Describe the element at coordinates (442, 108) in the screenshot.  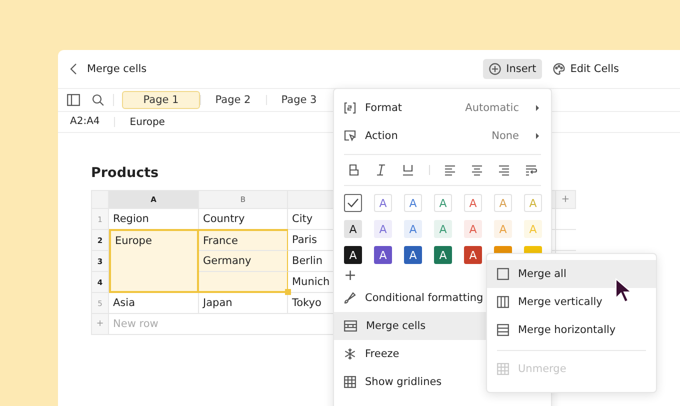
I see `menu-item: Format Automatic` at that location.